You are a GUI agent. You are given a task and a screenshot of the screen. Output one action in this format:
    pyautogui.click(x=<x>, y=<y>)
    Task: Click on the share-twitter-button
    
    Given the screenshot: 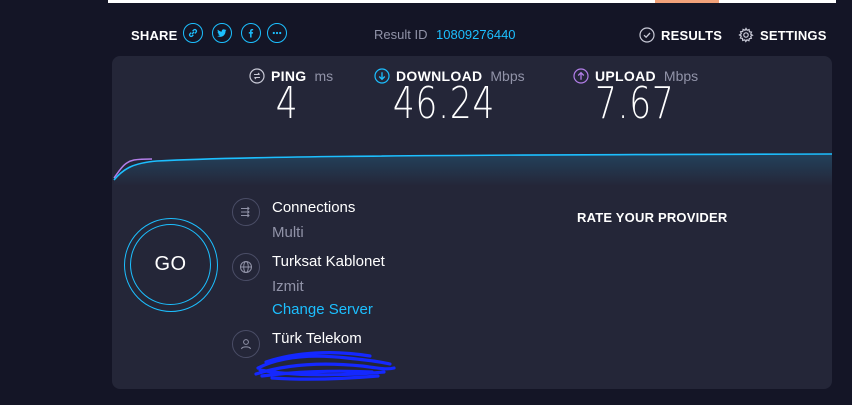 What is the action you would take?
    pyautogui.click(x=222, y=33)
    